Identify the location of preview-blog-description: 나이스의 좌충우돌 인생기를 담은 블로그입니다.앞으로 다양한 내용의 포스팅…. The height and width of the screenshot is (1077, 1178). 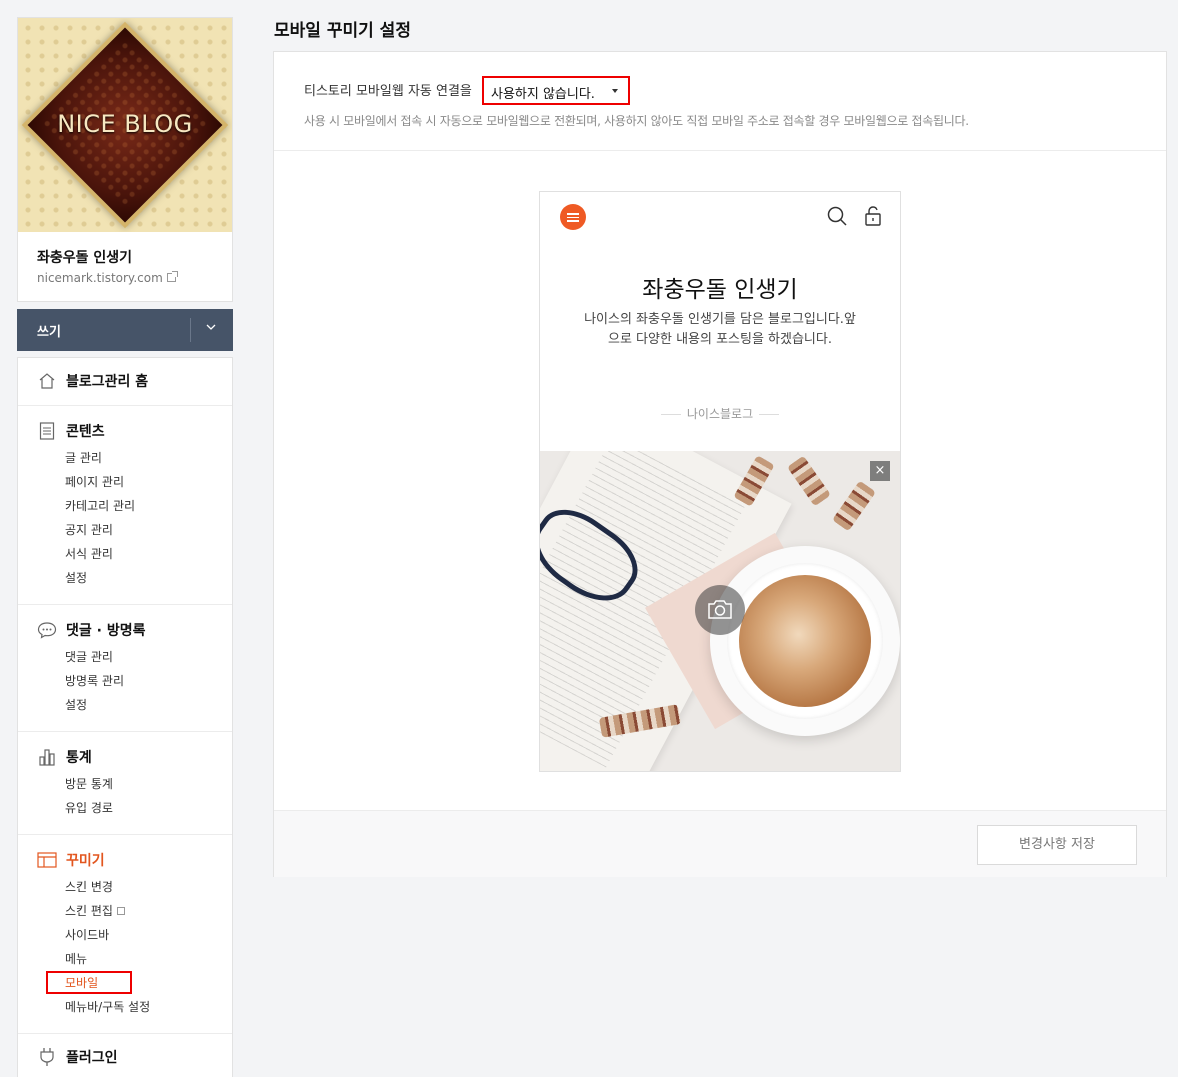
(720, 329).